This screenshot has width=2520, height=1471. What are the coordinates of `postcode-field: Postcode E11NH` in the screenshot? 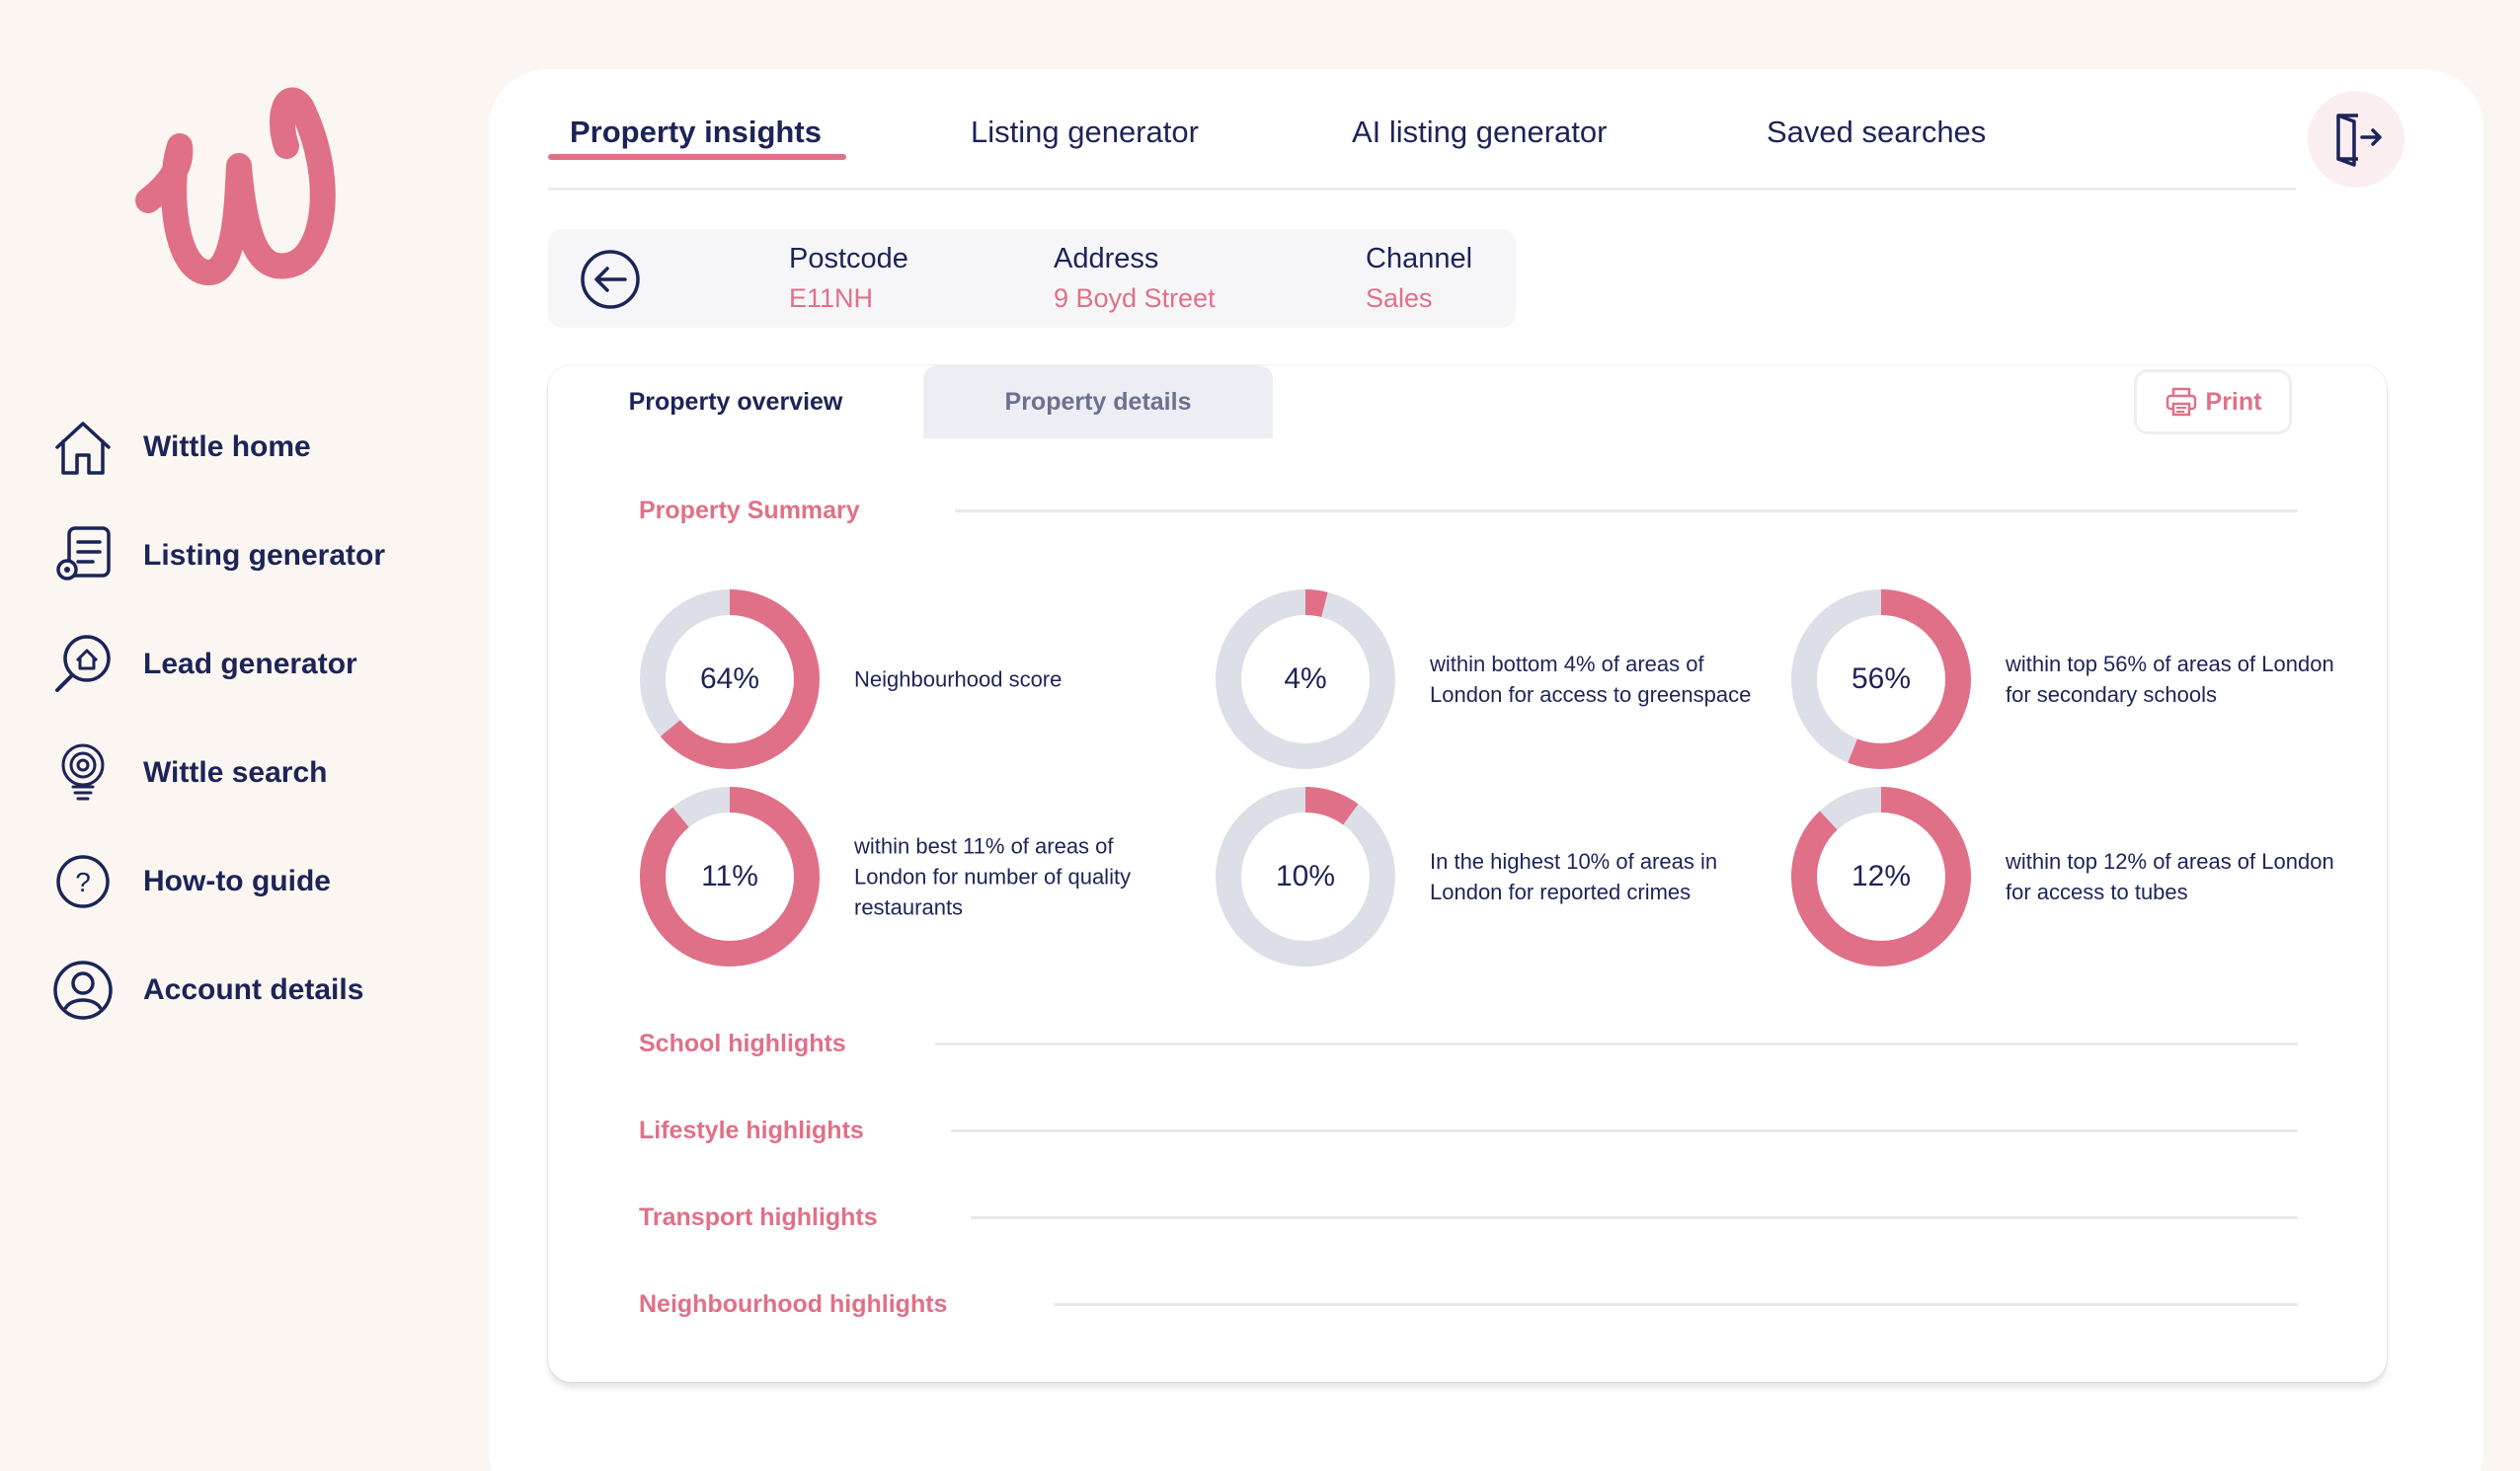 It's located at (848, 278).